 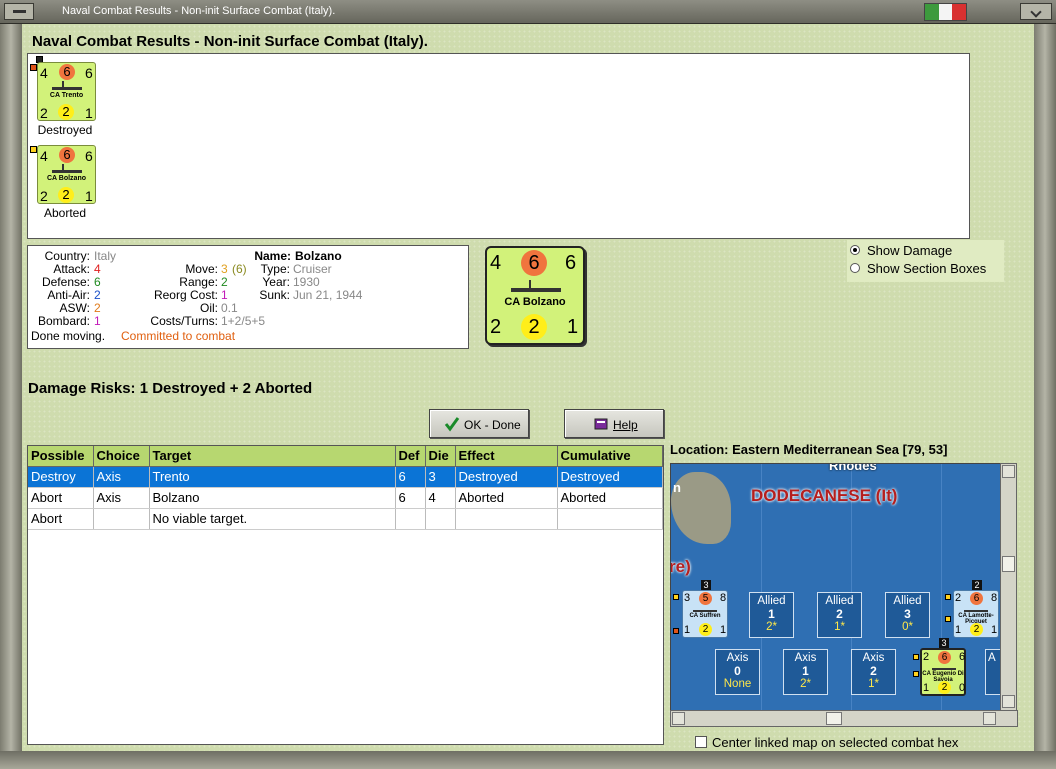 What do you see at coordinates (610, 477) in the screenshot?
I see `table-cell: Destroyed` at bounding box center [610, 477].